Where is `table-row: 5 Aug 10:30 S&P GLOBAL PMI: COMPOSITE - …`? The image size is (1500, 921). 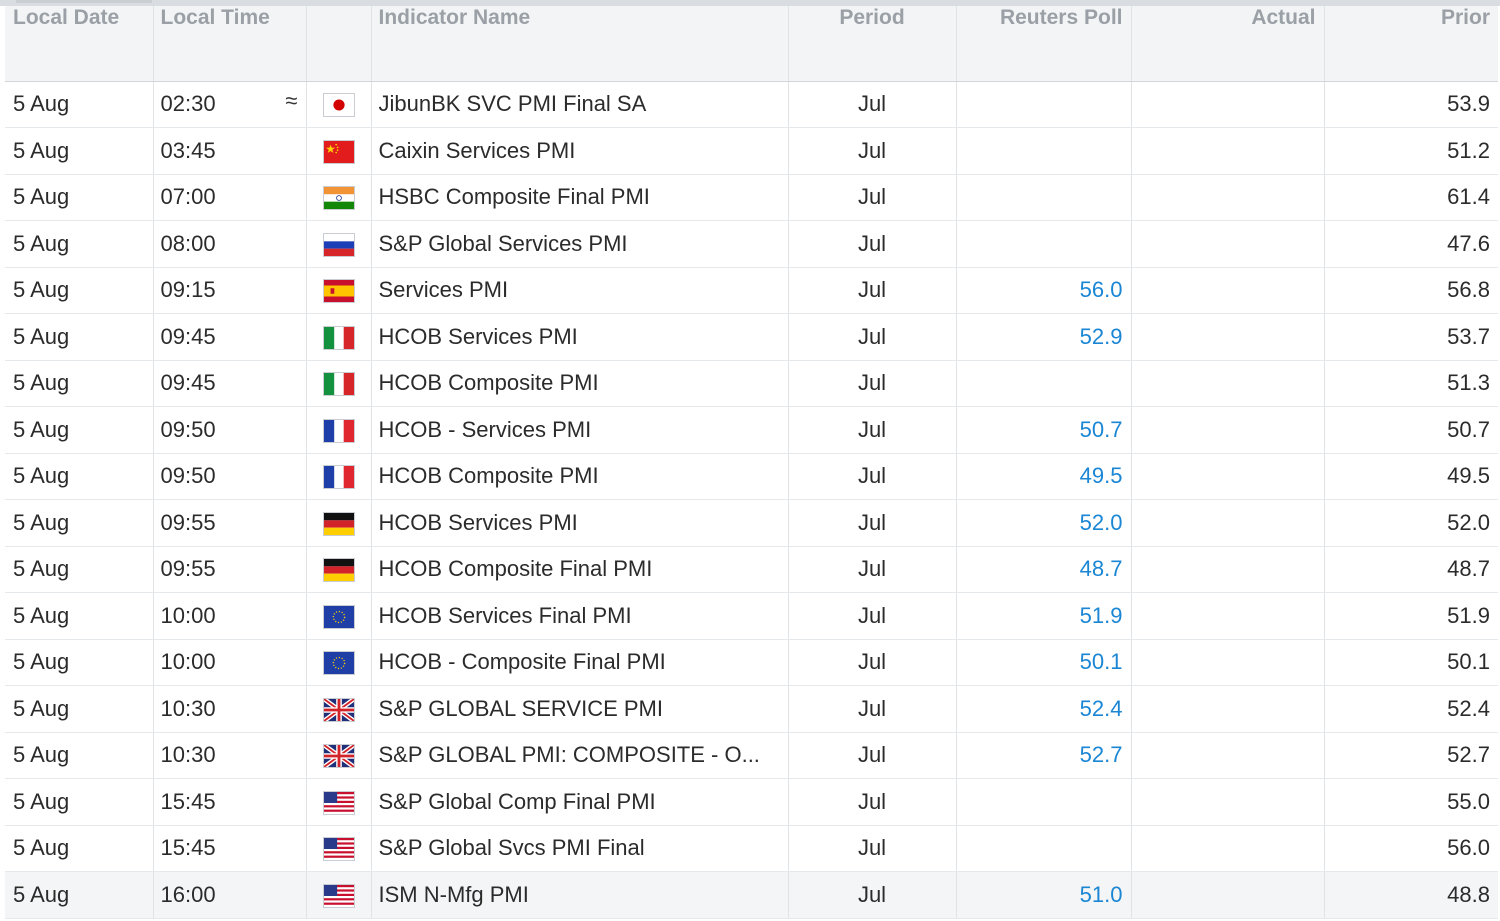 table-row: 5 Aug 10:30 S&P GLOBAL PMI: COMPOSITE - … is located at coordinates (751, 755).